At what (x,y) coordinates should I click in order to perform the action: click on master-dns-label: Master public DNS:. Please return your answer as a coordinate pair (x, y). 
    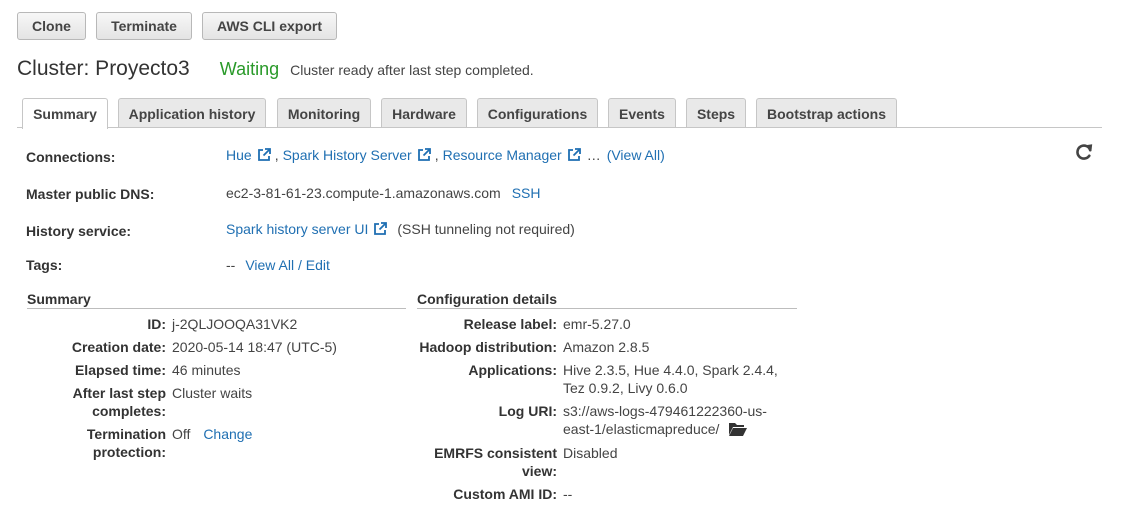
    Looking at the image, I should click on (90, 194).